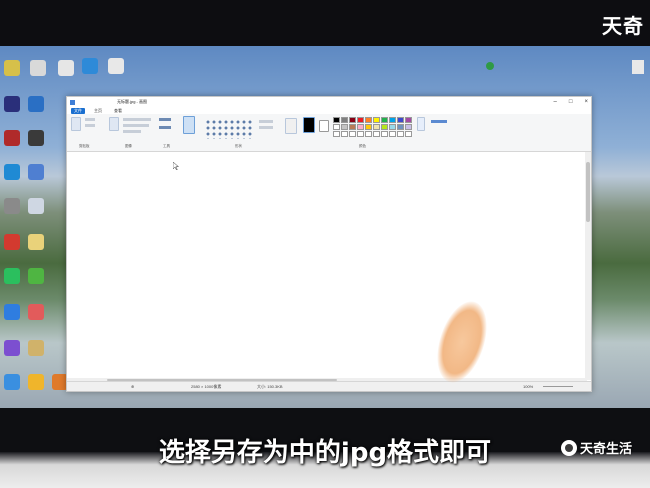 This screenshot has width=650, height=488. I want to click on paste-button, so click(76, 124).